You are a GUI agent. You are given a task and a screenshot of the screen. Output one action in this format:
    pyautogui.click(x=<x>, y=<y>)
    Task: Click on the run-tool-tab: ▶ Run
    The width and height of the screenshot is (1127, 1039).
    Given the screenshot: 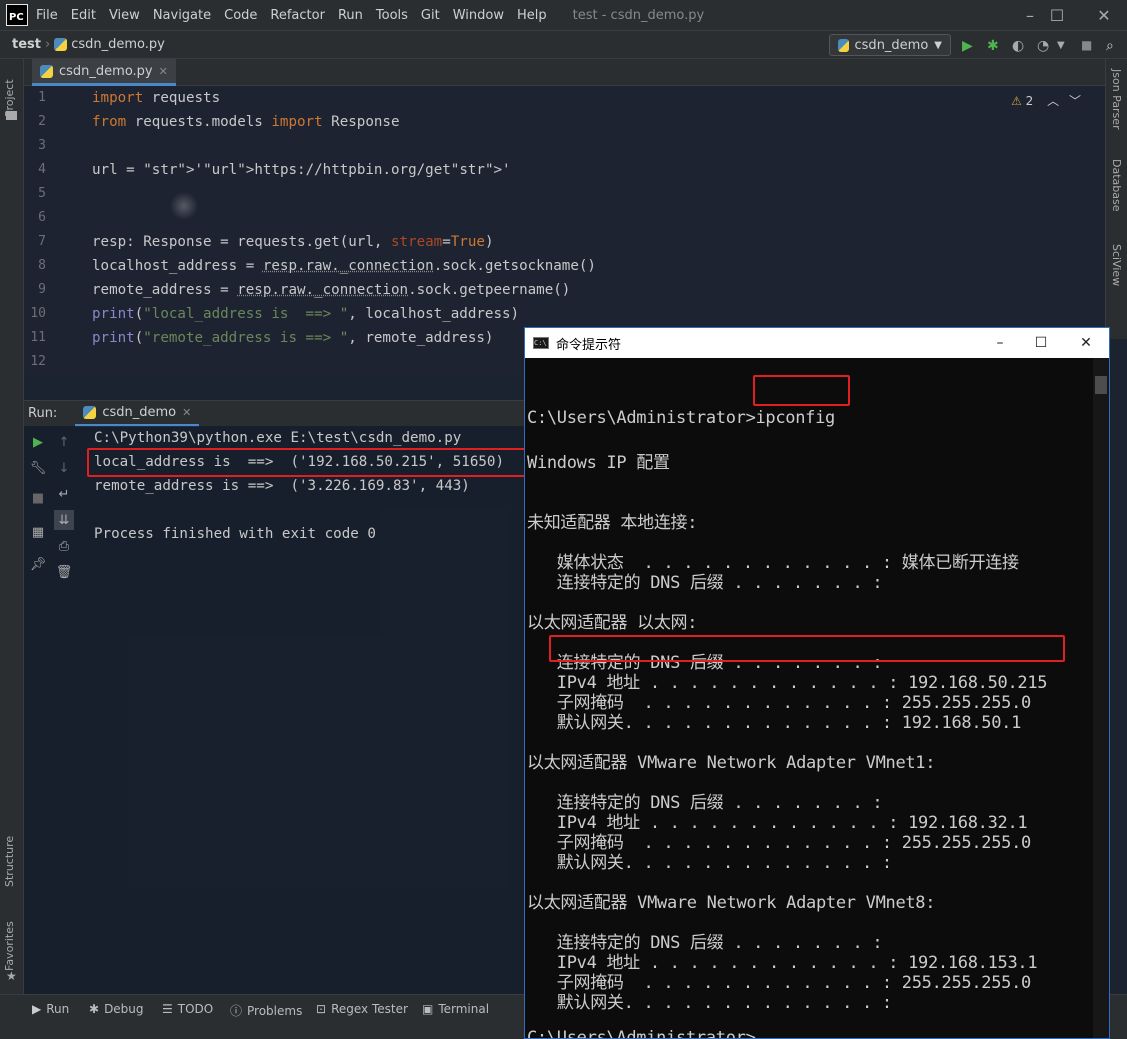 What is the action you would take?
    pyautogui.click(x=50, y=1009)
    